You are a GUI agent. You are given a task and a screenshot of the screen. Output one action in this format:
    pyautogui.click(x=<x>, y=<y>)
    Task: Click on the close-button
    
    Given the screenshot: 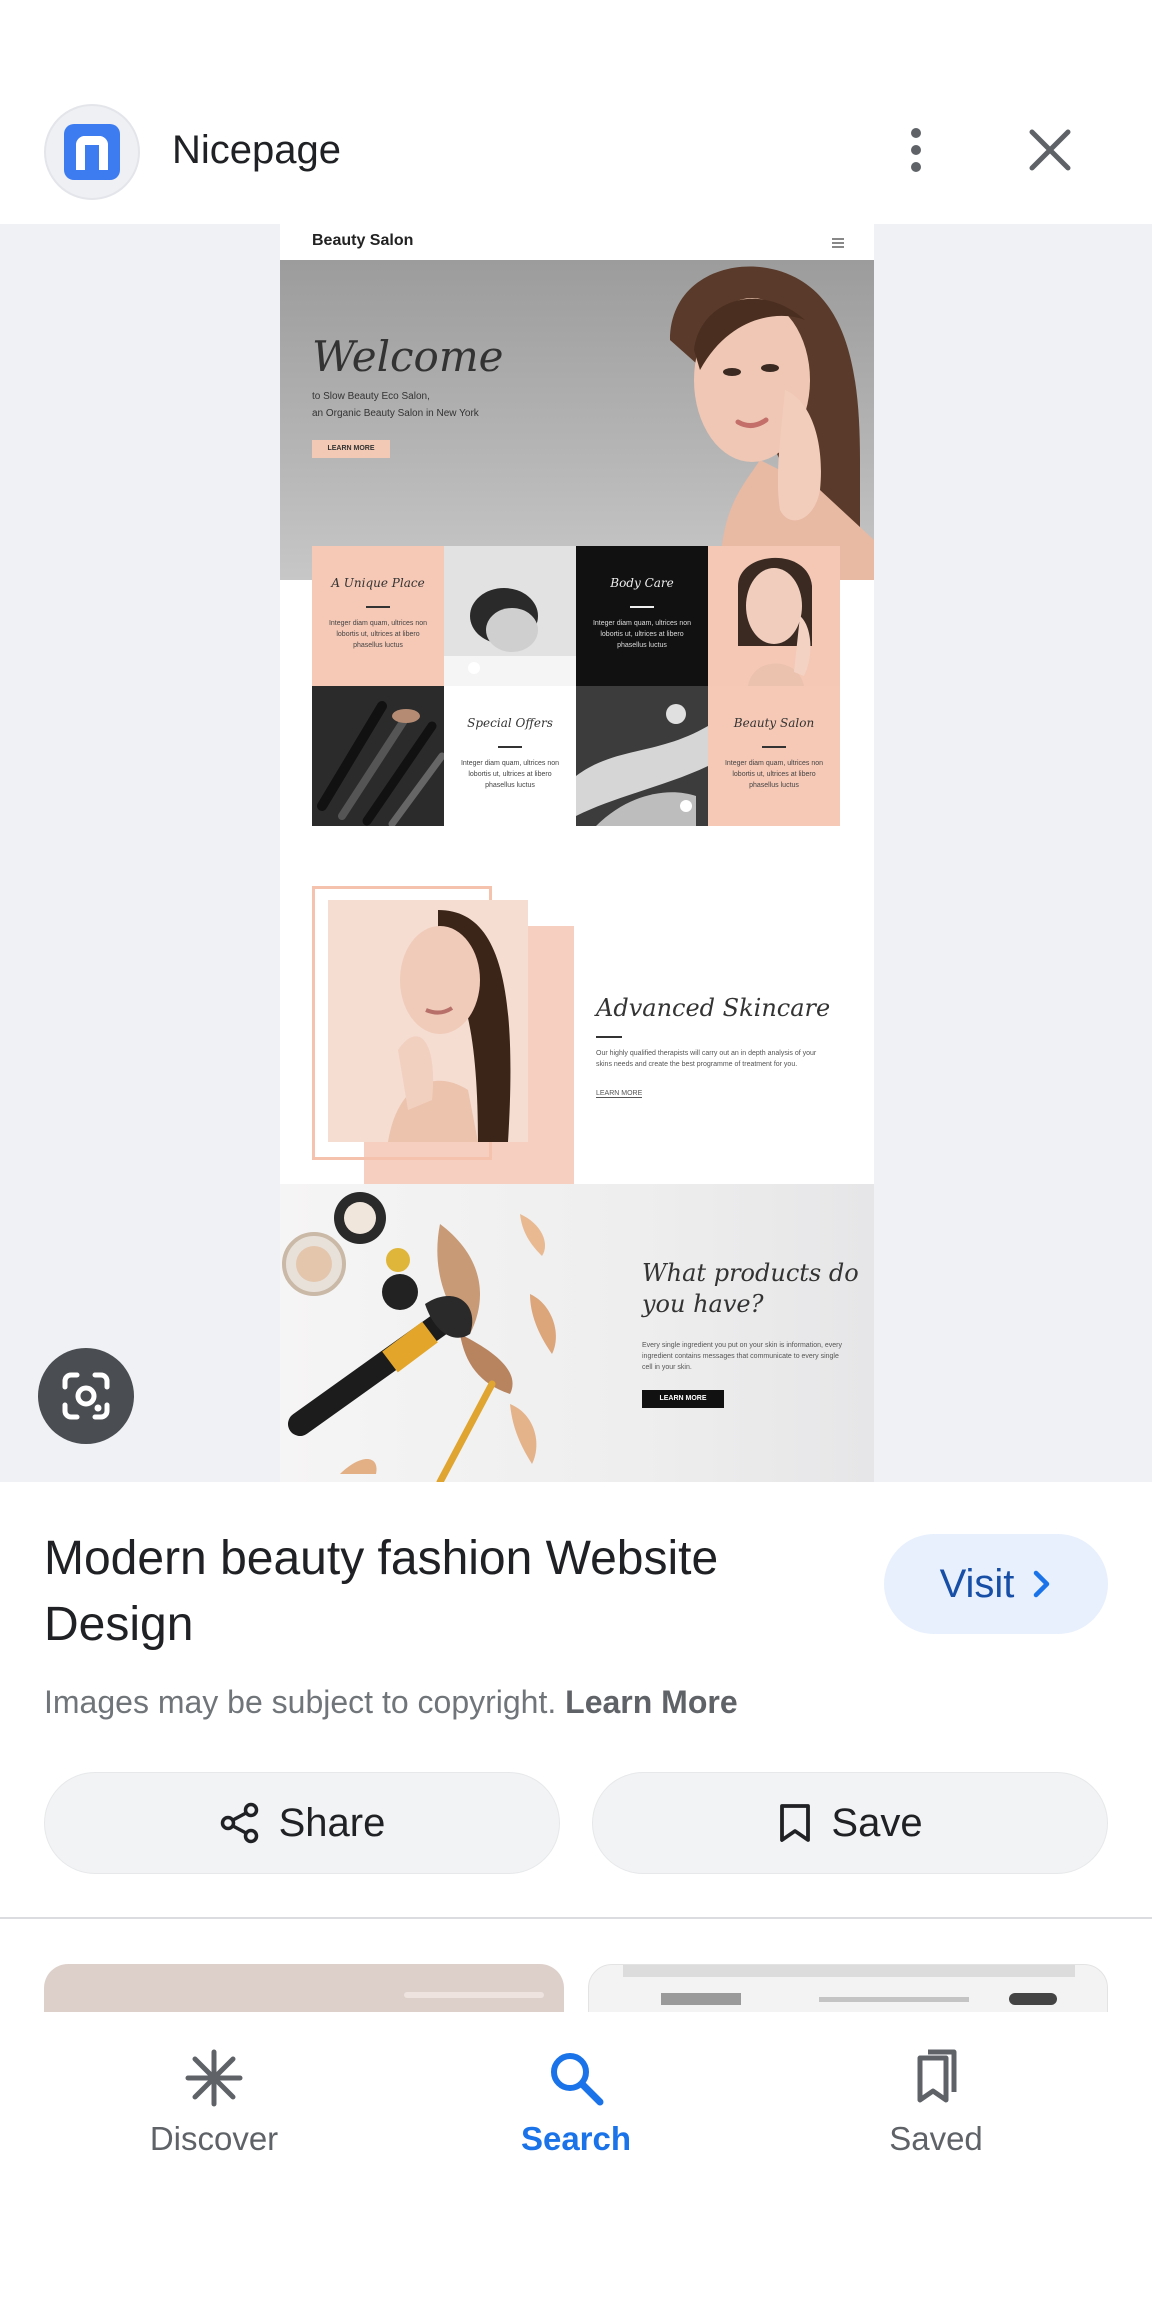 What is the action you would take?
    pyautogui.click(x=1050, y=150)
    